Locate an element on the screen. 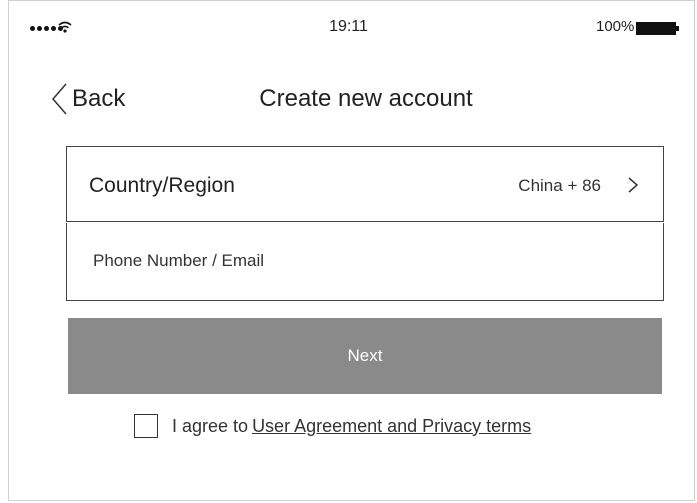  phone-email-input is located at coordinates (363, 261).